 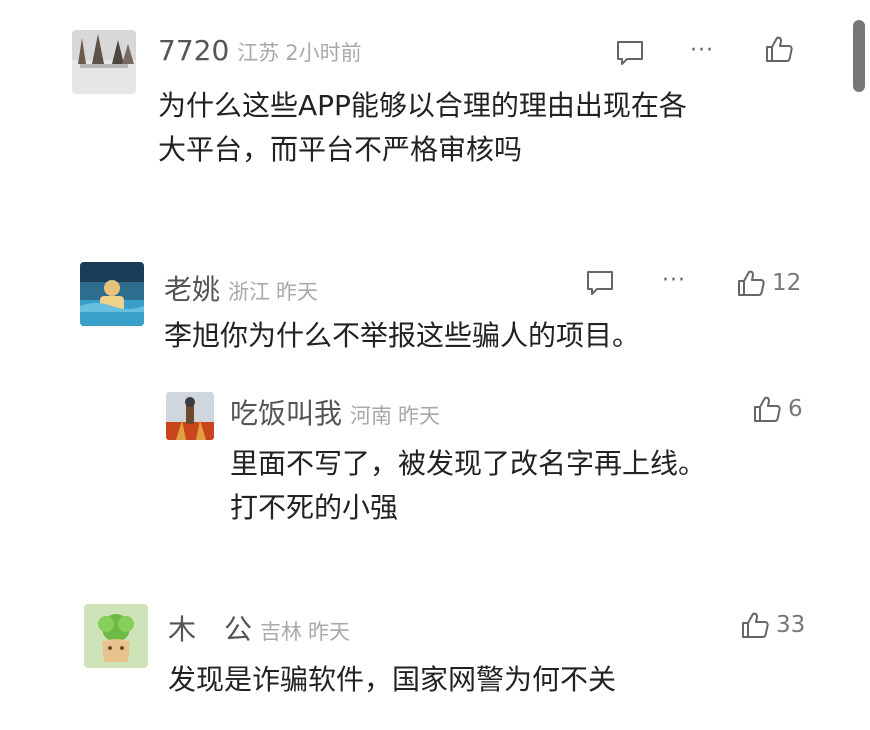 I want to click on comment-meta: 7720 江苏 2小时前, so click(x=260, y=50).